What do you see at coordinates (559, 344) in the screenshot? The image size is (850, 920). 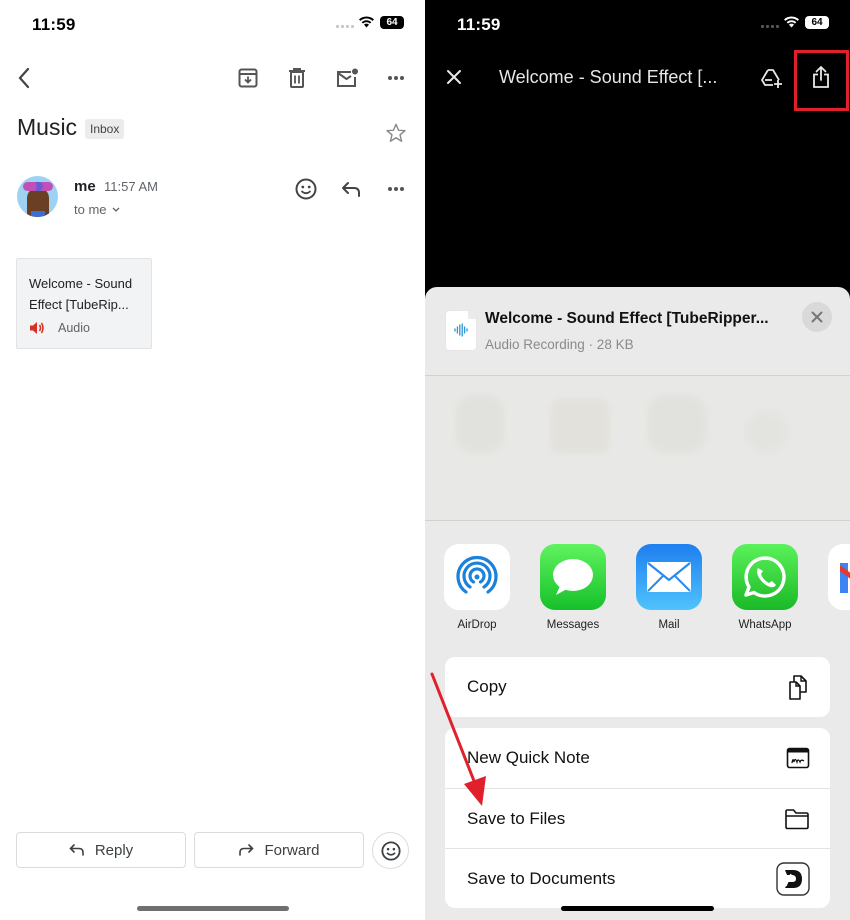 I see `shared-file-meta: Audio Recording · 28 KB` at bounding box center [559, 344].